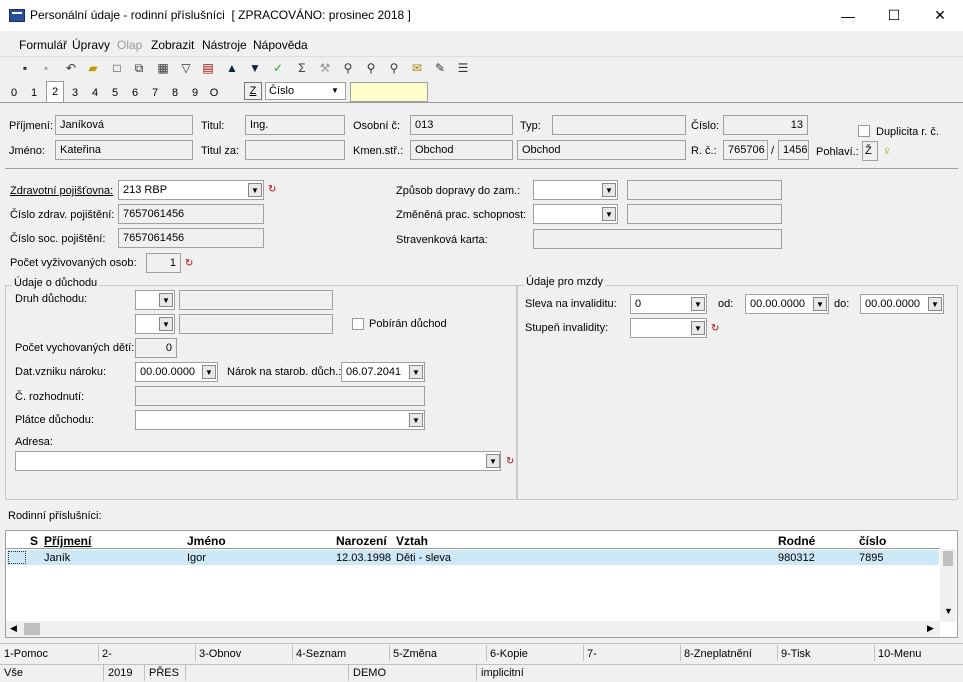  Describe the element at coordinates (718, 654) in the screenshot. I see `fn-8: 8-Zneplatnění` at that location.